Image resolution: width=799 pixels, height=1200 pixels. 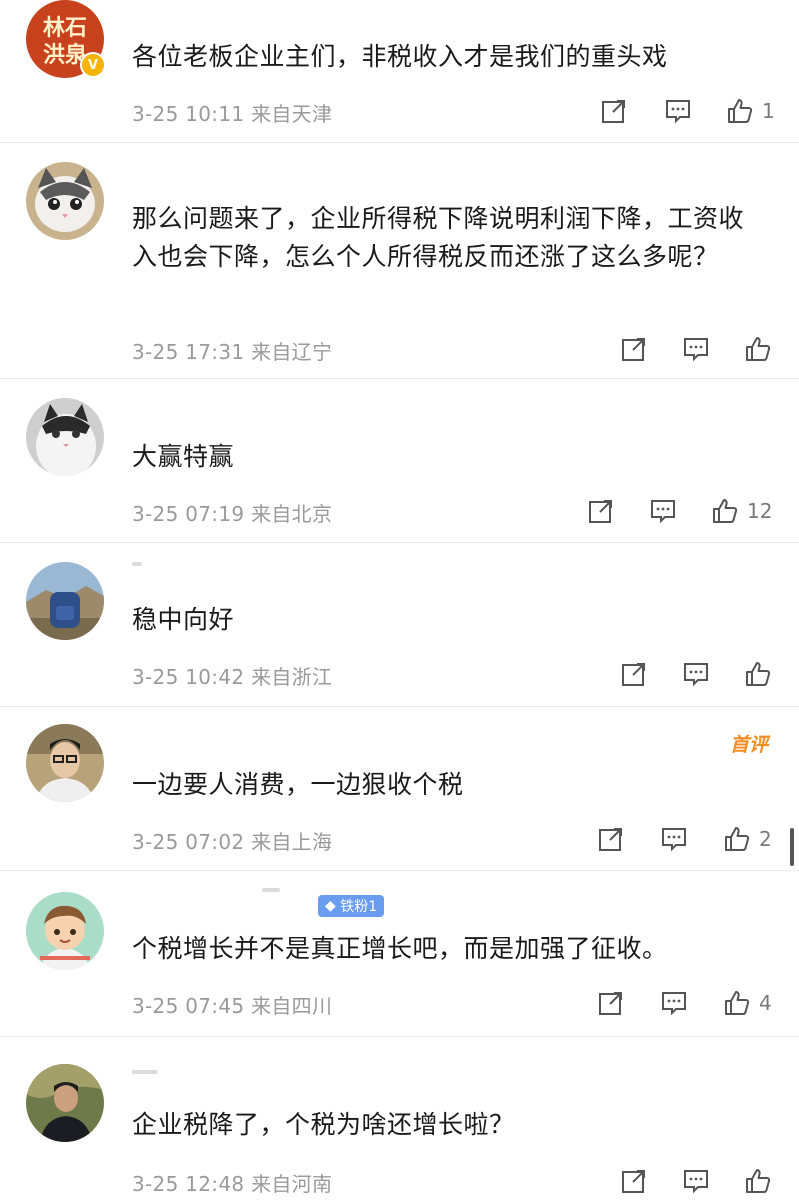 I want to click on like-count: 4, so click(x=765, y=1003).